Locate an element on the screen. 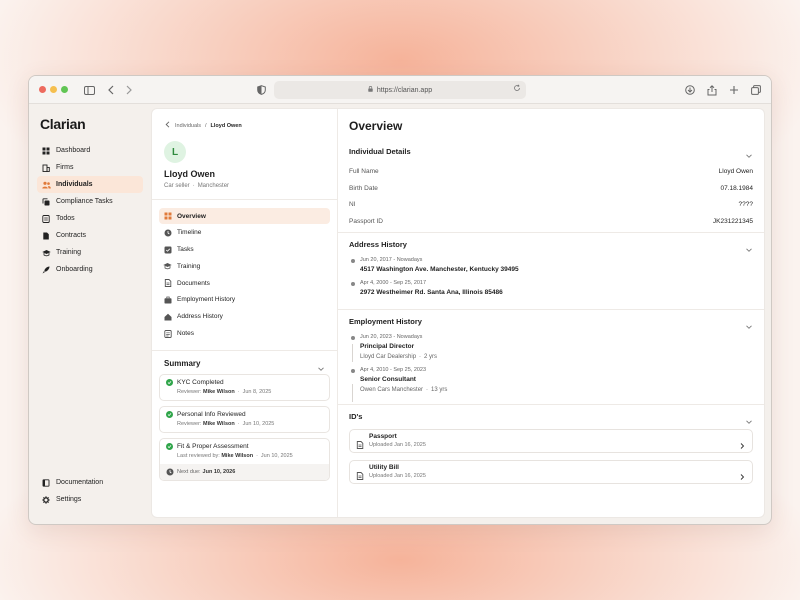  new-tab-icon is located at coordinates (734, 90).